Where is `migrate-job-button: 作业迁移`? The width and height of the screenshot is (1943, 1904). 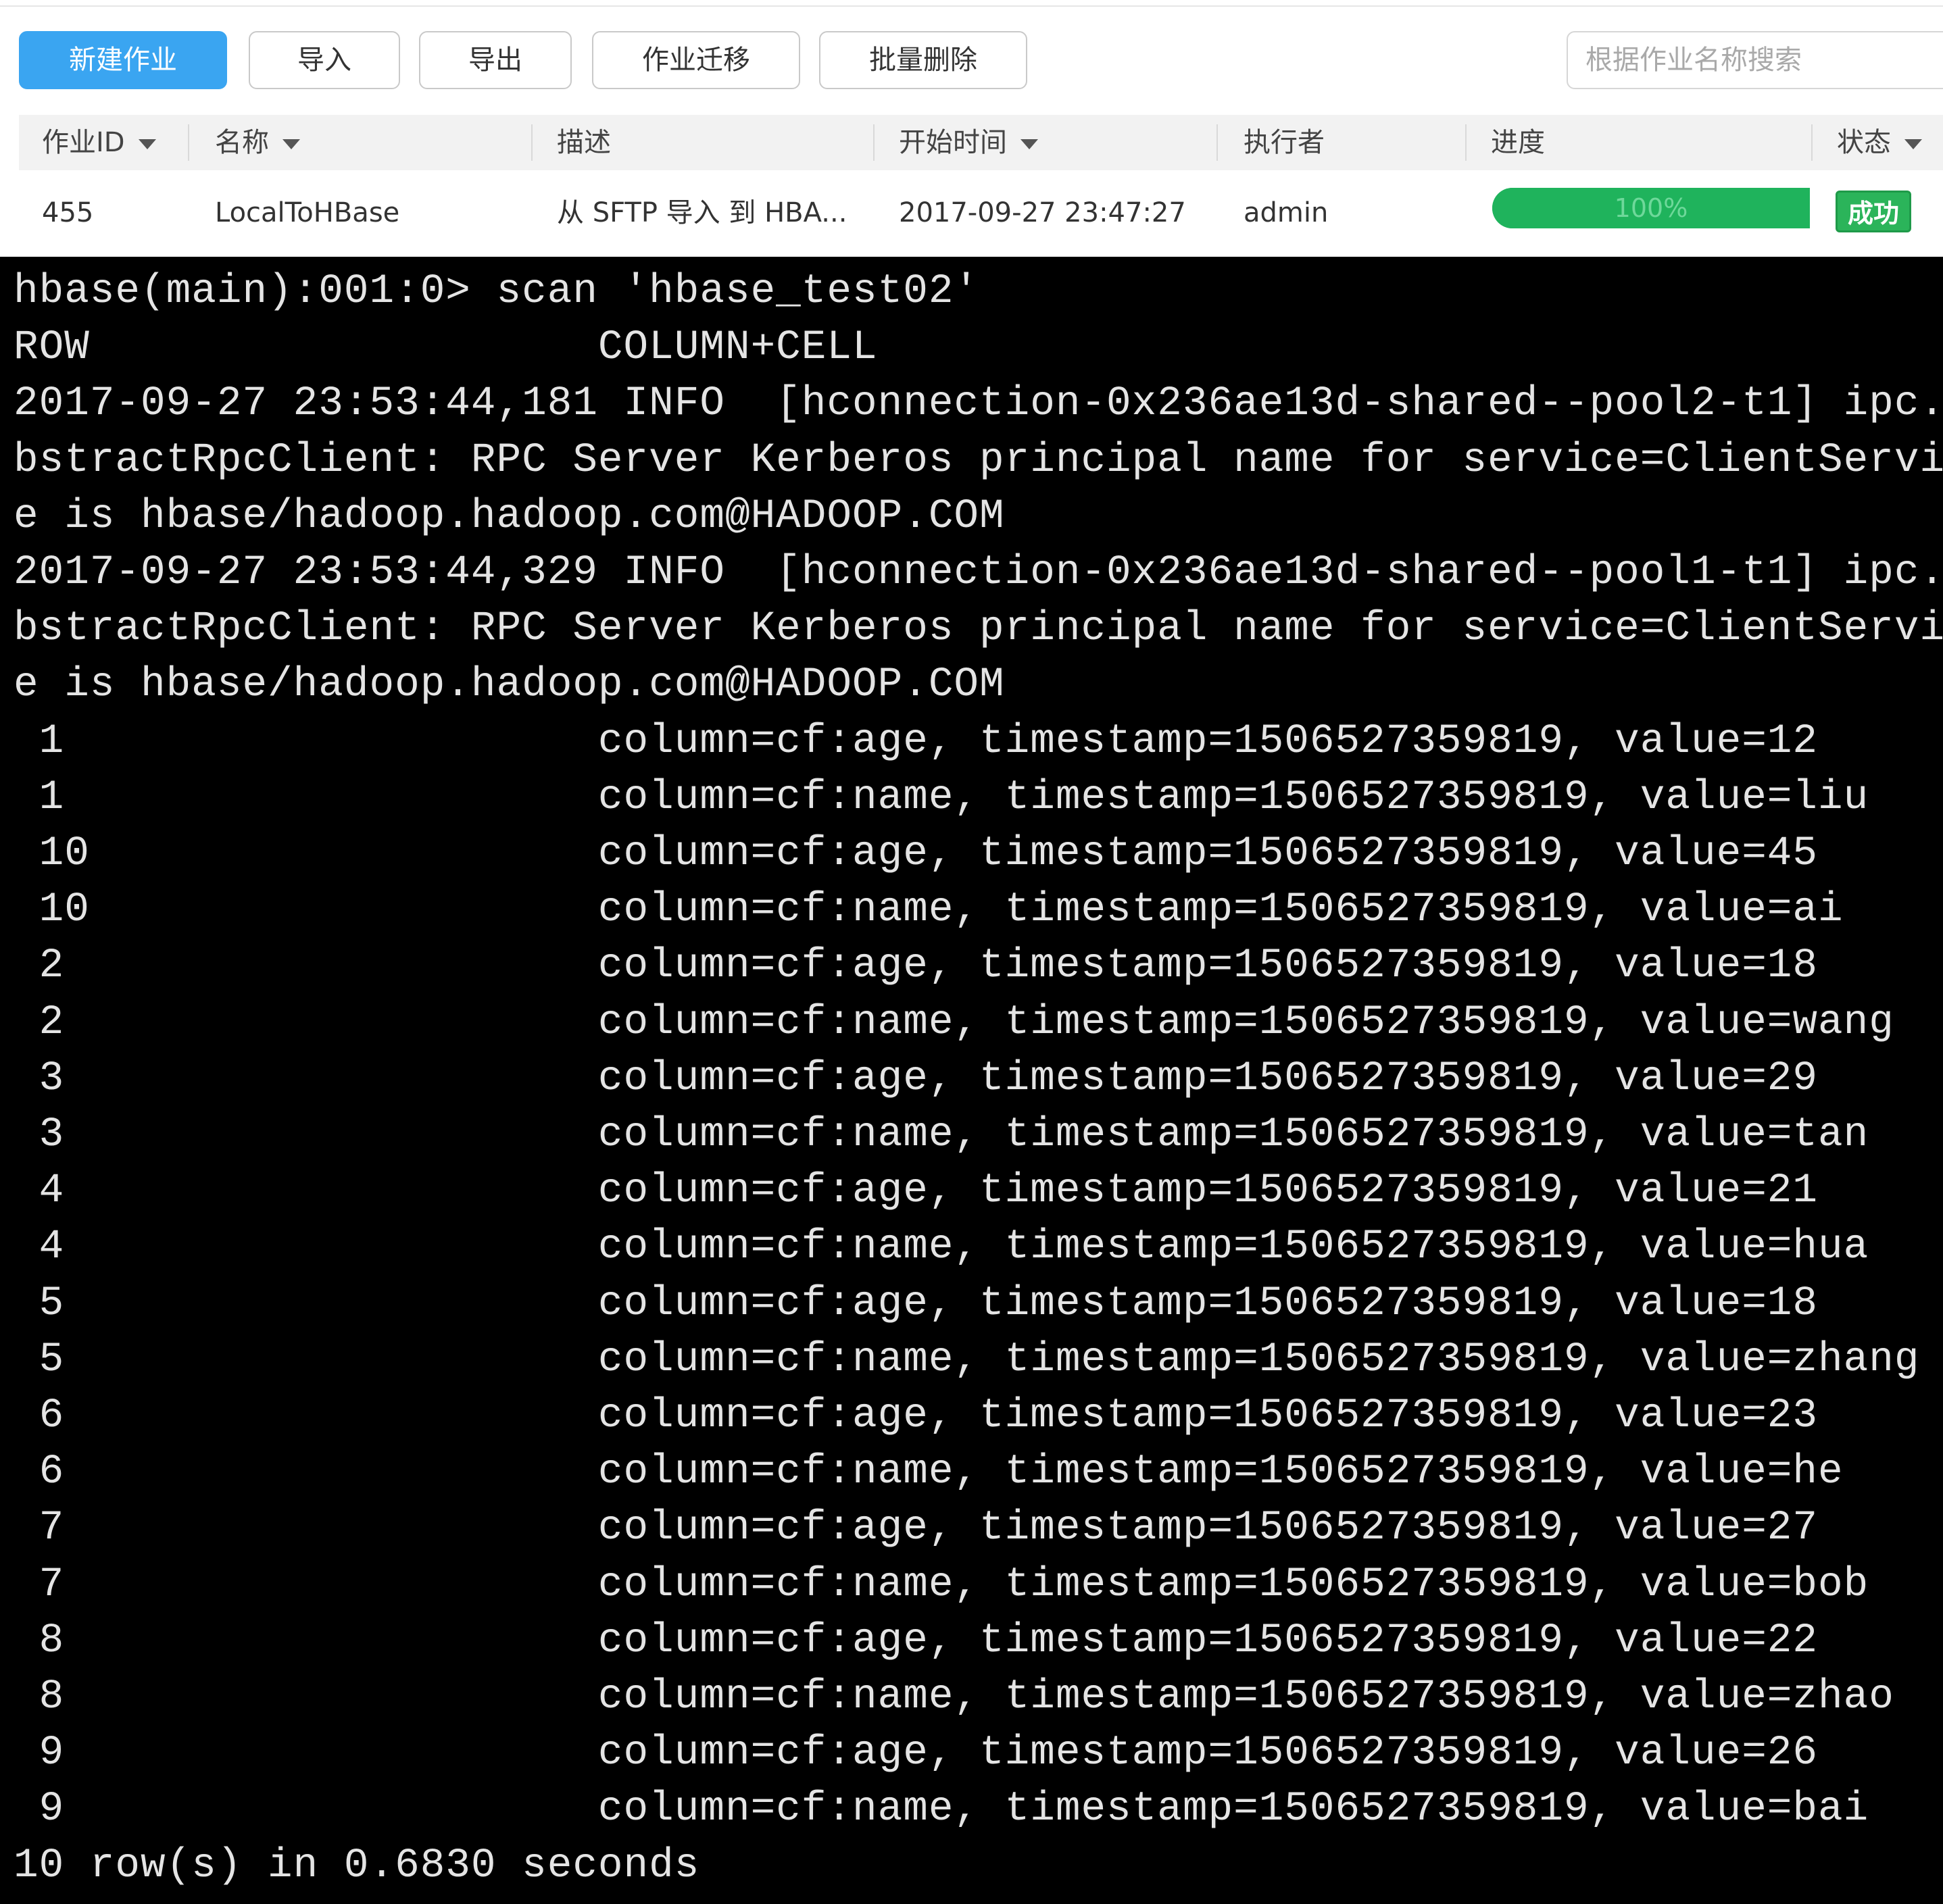
migrate-job-button: 作业迁移 is located at coordinates (696, 60).